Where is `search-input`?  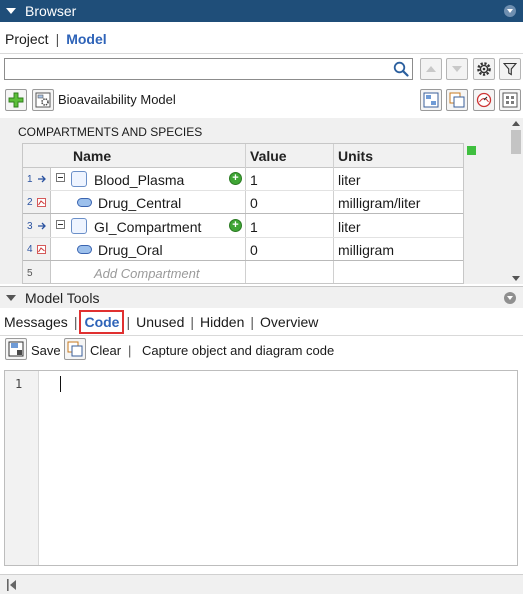
search-input is located at coordinates (208, 69).